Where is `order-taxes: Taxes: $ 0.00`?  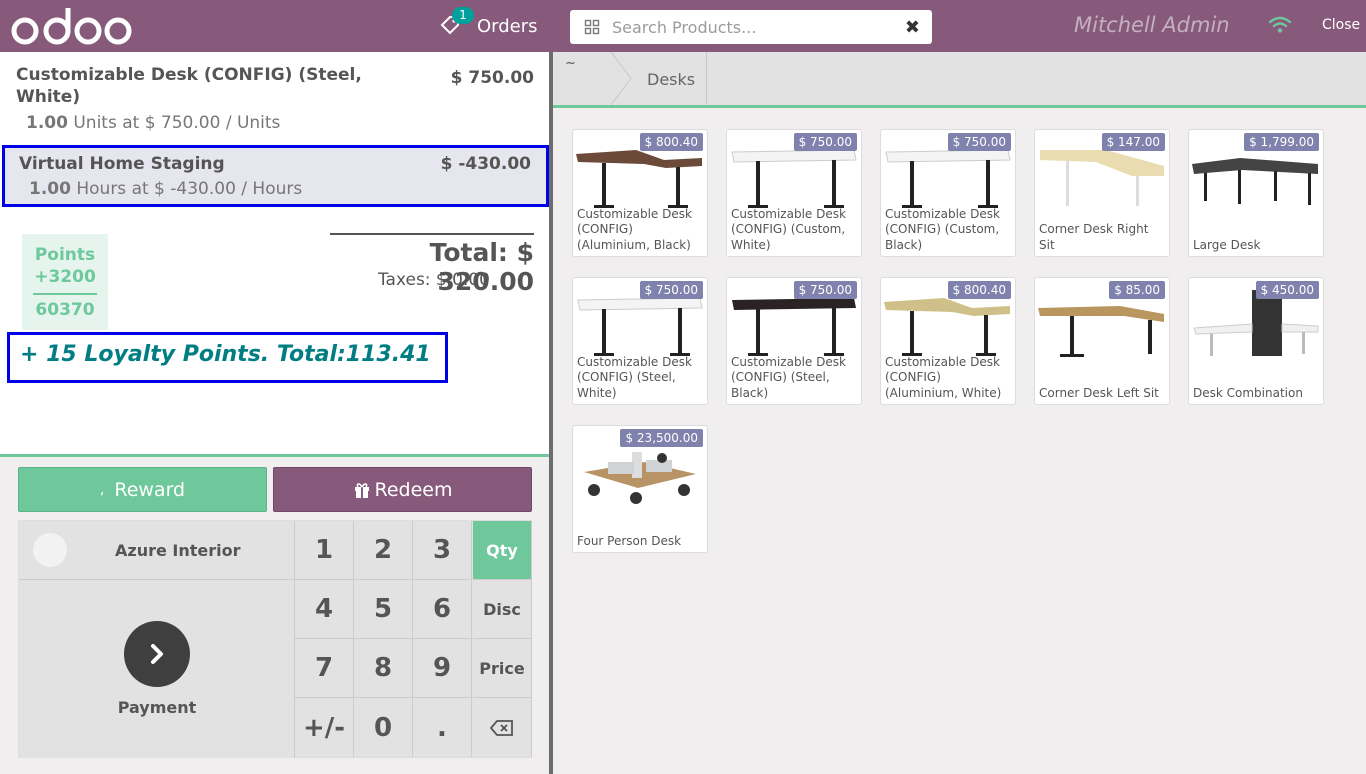
order-taxes: Taxes: $ 0.00 is located at coordinates (433, 280).